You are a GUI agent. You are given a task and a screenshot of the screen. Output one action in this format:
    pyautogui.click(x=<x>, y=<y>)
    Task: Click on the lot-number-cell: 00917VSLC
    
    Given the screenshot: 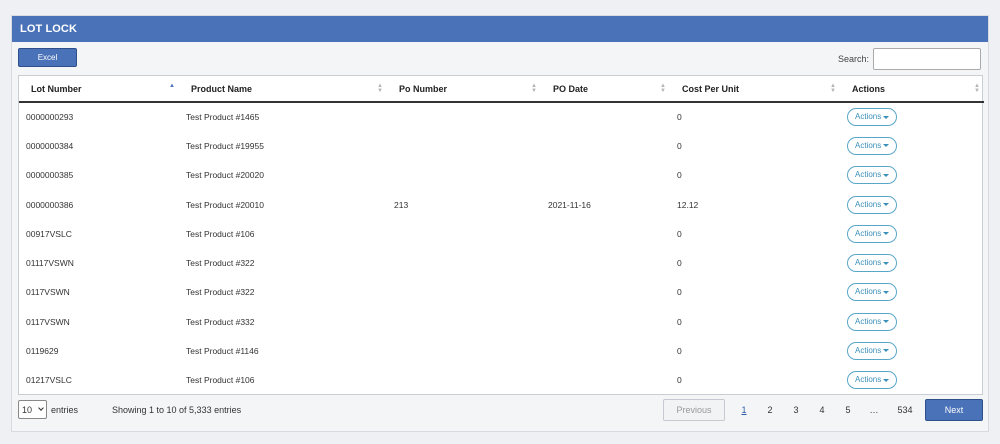 What is the action you would take?
    pyautogui.click(x=49, y=233)
    